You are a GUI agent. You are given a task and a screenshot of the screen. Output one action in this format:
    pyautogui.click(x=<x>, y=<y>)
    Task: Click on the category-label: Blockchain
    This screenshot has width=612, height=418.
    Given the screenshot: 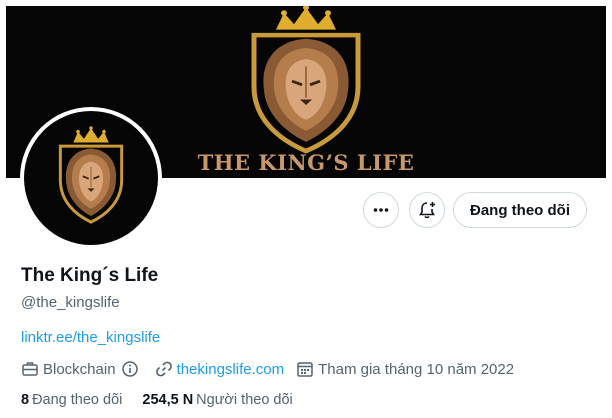 What is the action you would take?
    pyautogui.click(x=79, y=369)
    